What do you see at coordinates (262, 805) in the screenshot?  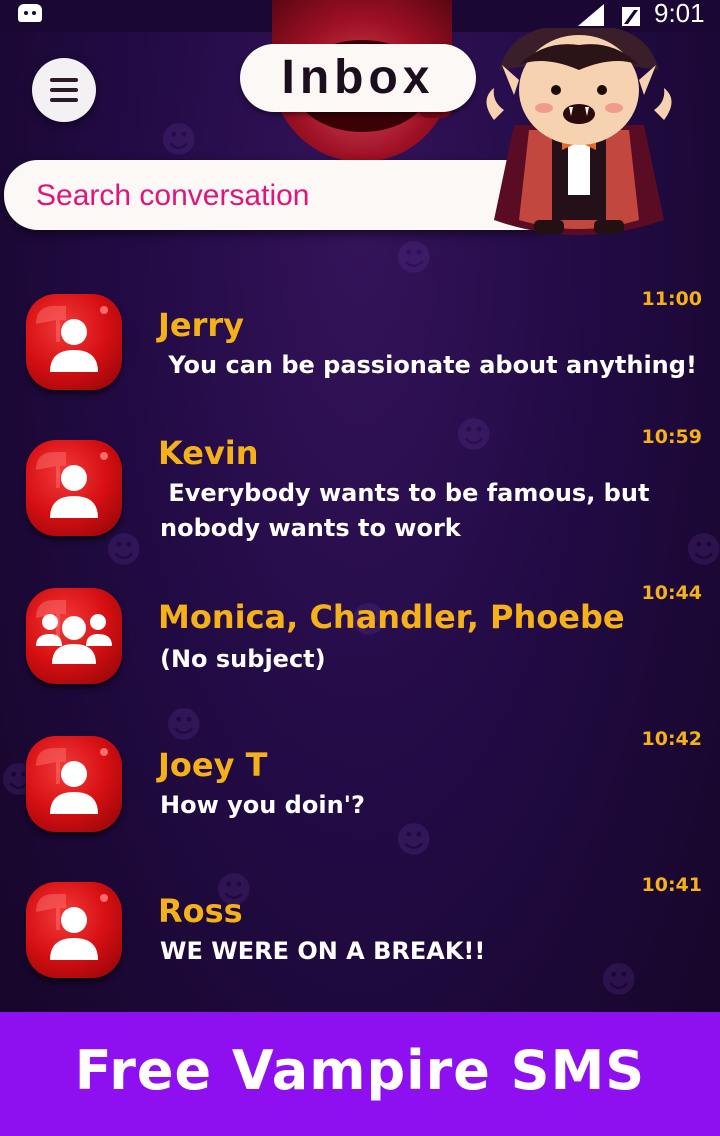 I see `message-preview: How you doin'?` at bounding box center [262, 805].